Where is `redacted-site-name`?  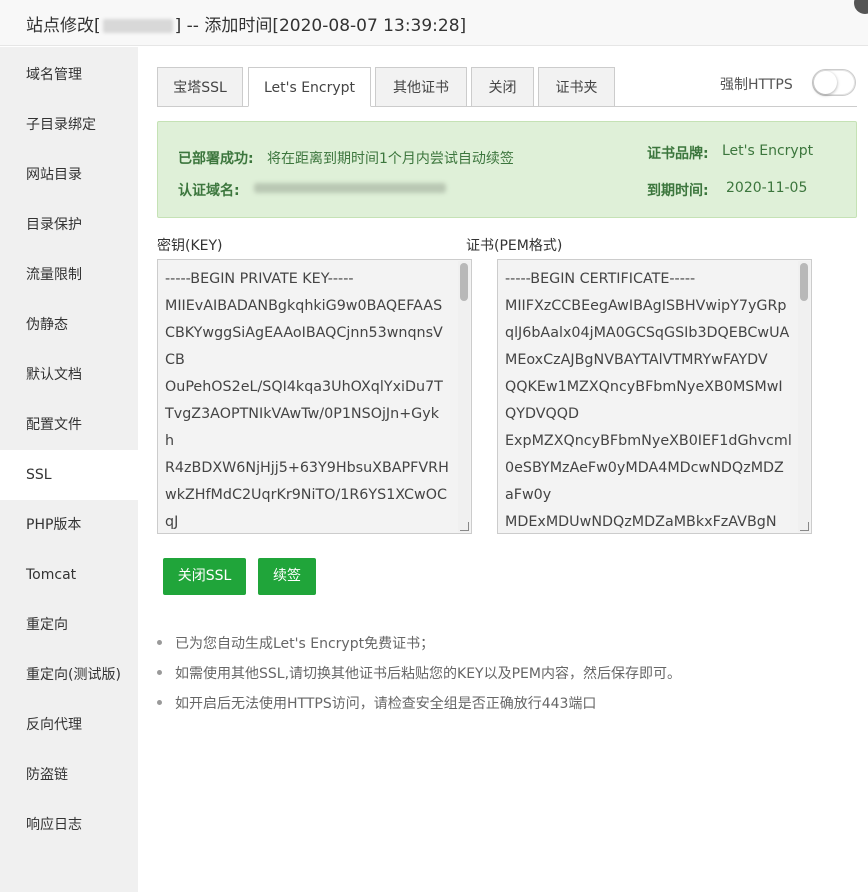 redacted-site-name is located at coordinates (137, 26).